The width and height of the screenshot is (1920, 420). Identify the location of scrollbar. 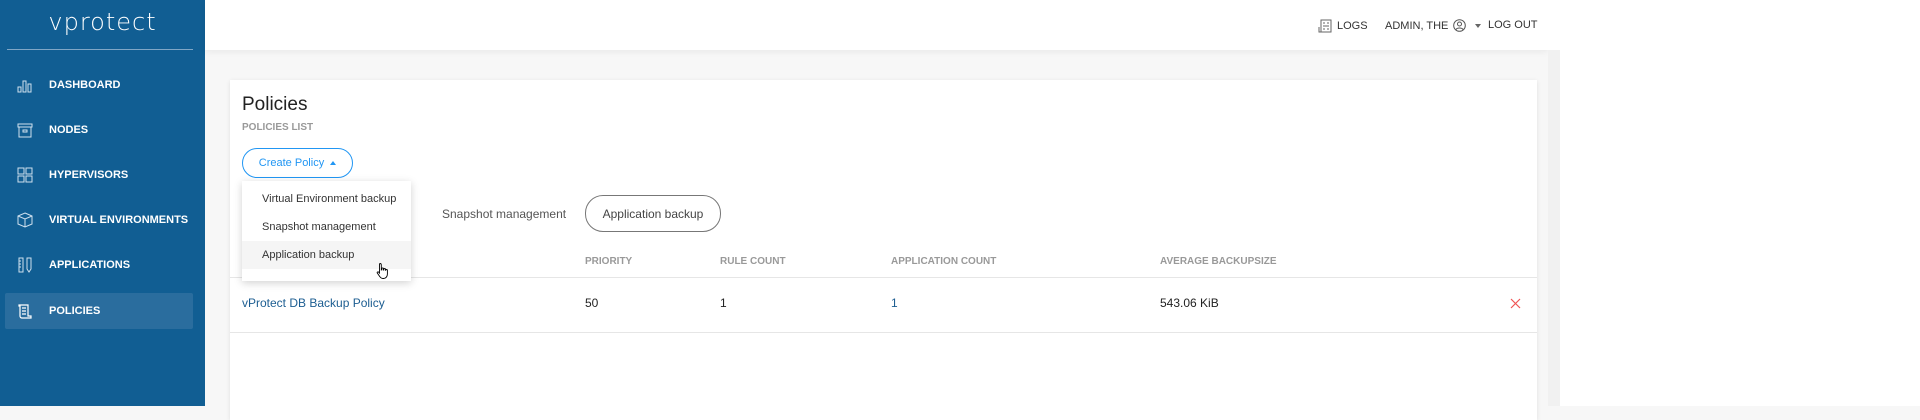
(1554, 228).